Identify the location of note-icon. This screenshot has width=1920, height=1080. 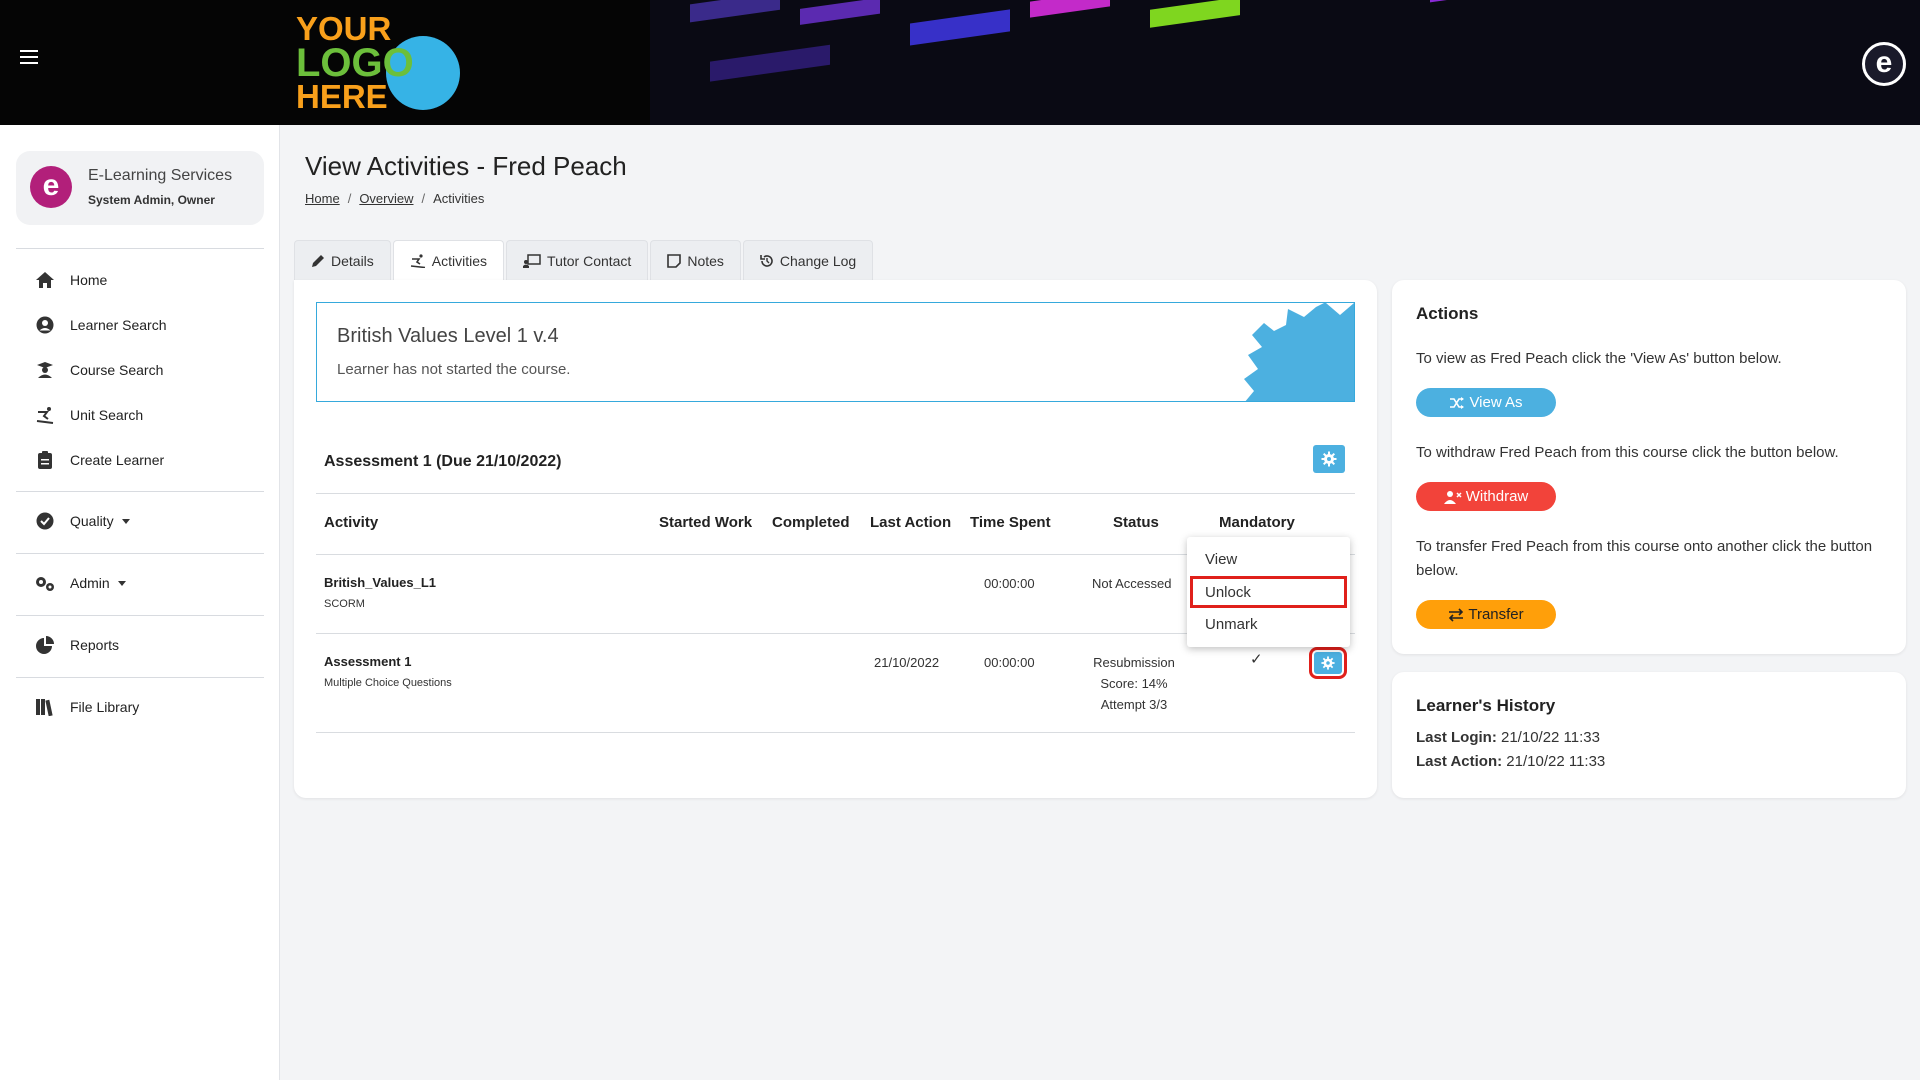
(674, 260).